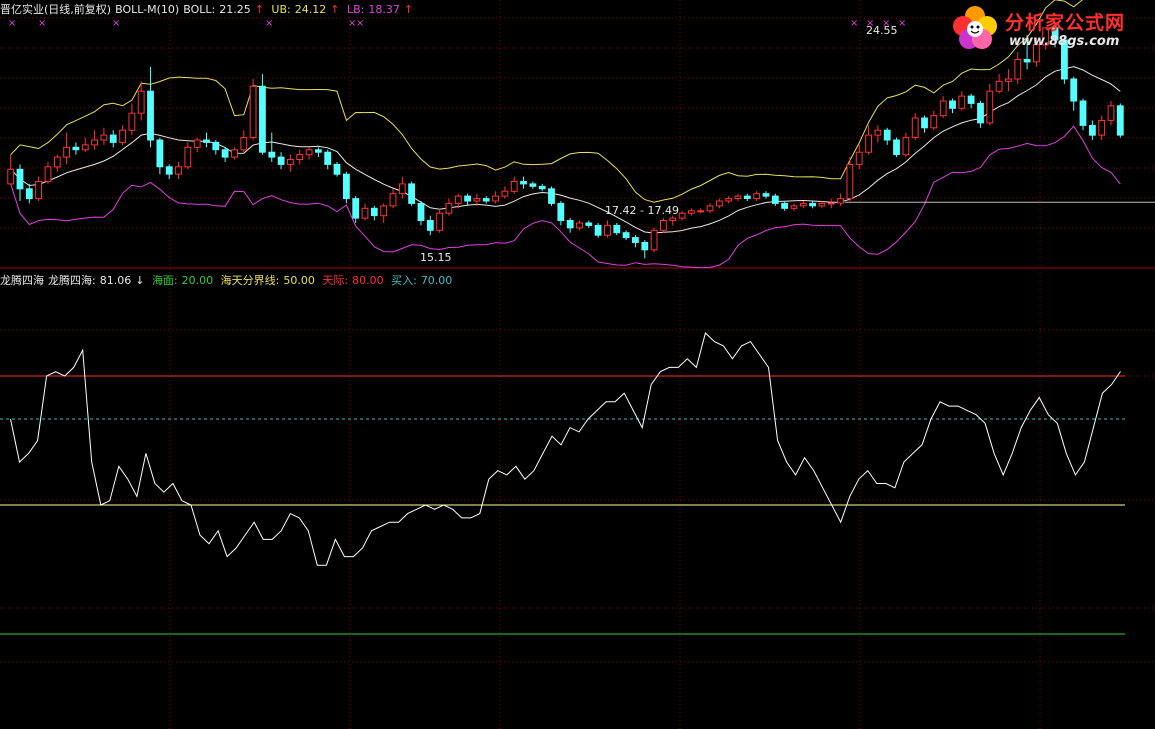 The image size is (1155, 729). Describe the element at coordinates (310, 9) in the screenshot. I see `ub-value: 24.12` at that location.